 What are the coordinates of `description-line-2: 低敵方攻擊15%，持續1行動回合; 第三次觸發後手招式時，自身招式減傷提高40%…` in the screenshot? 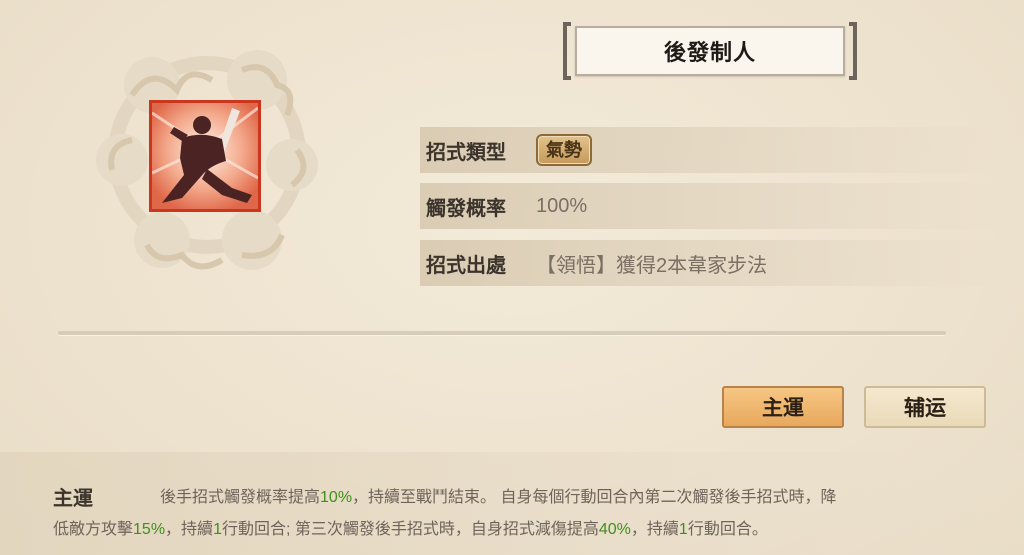 It's located at (410, 527).